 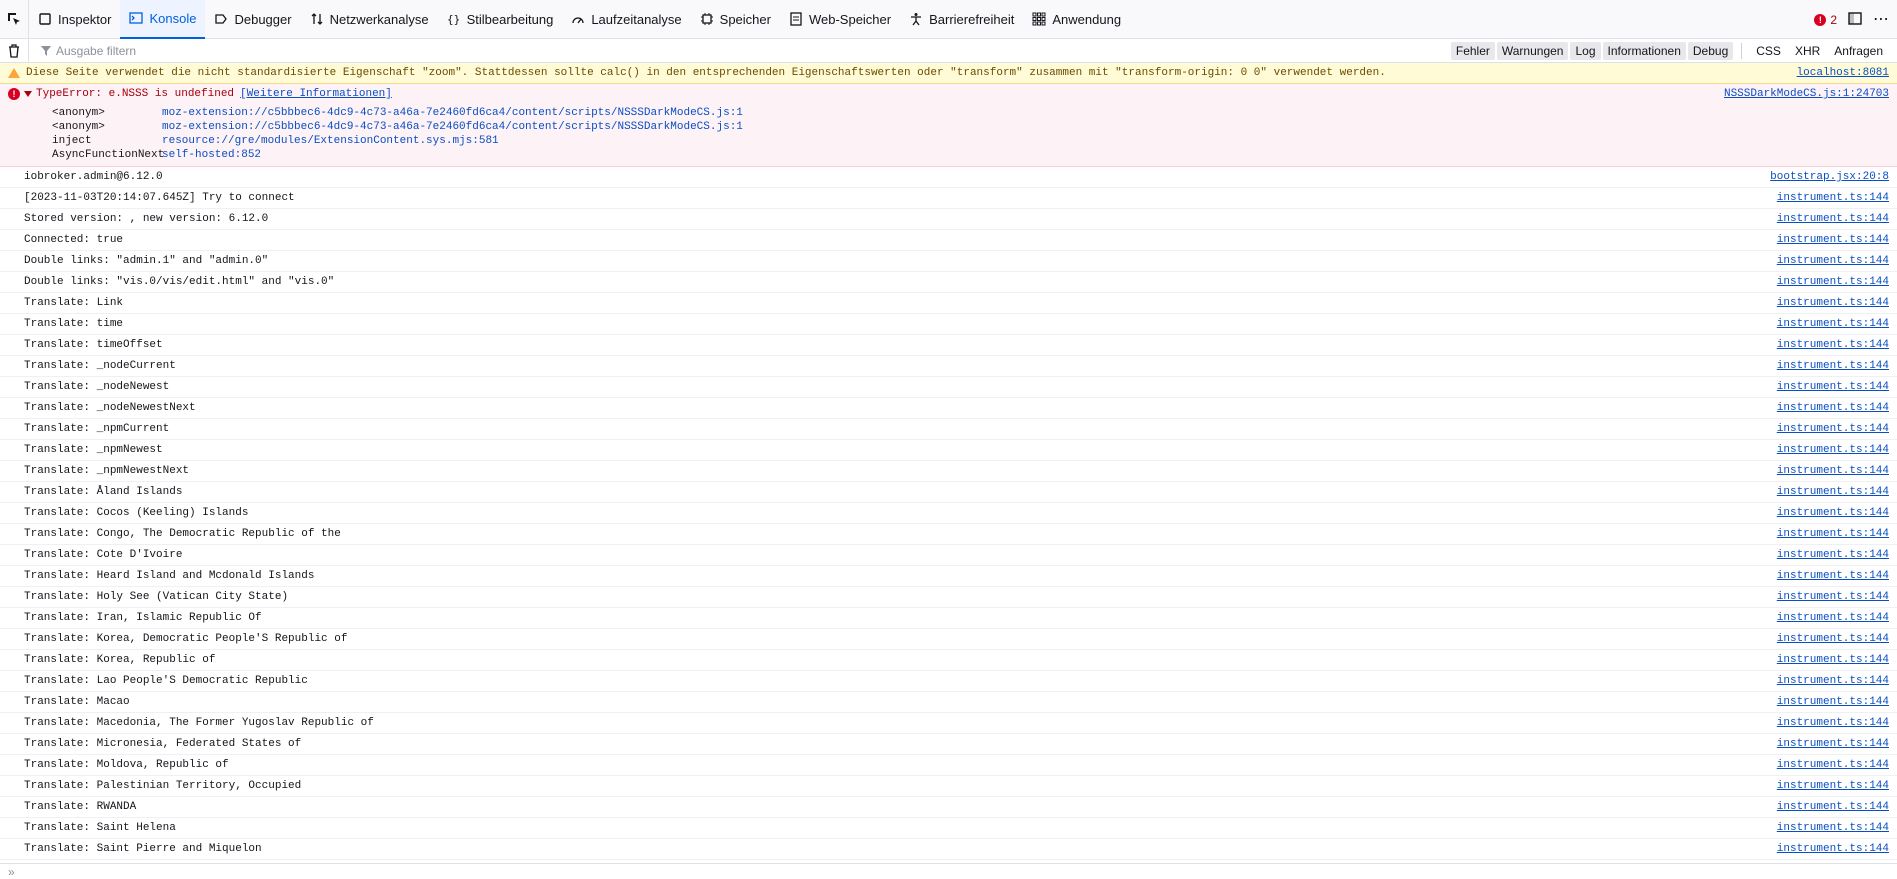 I want to click on tab-label: Stilbearbeitung, so click(x=510, y=19).